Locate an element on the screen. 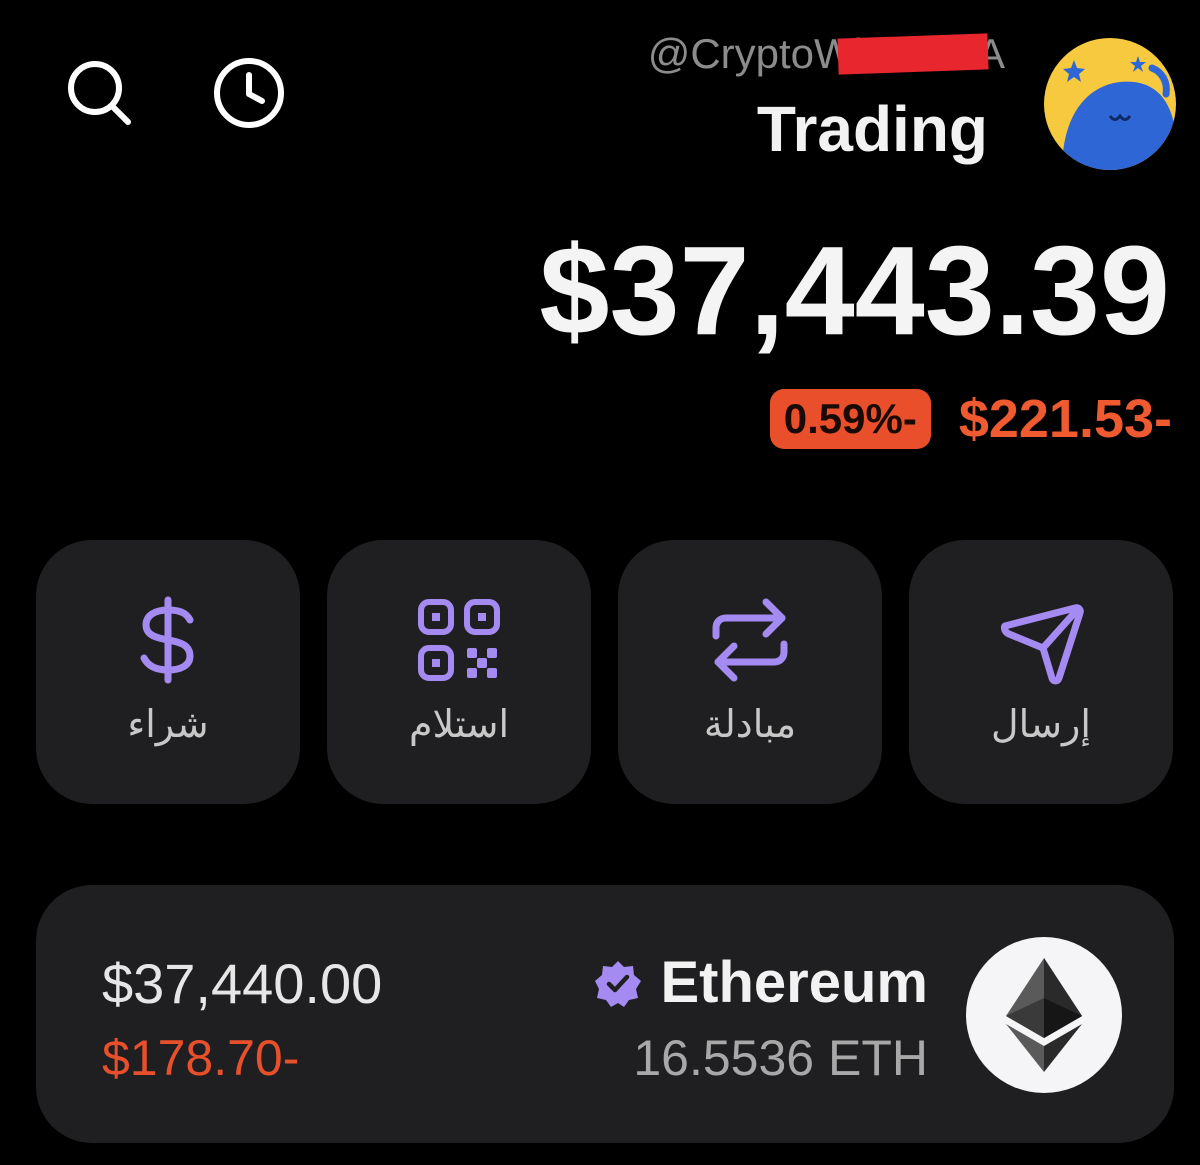 The height and width of the screenshot is (1165, 1200). change-percent-badge: 0.59%- is located at coordinates (850, 419).